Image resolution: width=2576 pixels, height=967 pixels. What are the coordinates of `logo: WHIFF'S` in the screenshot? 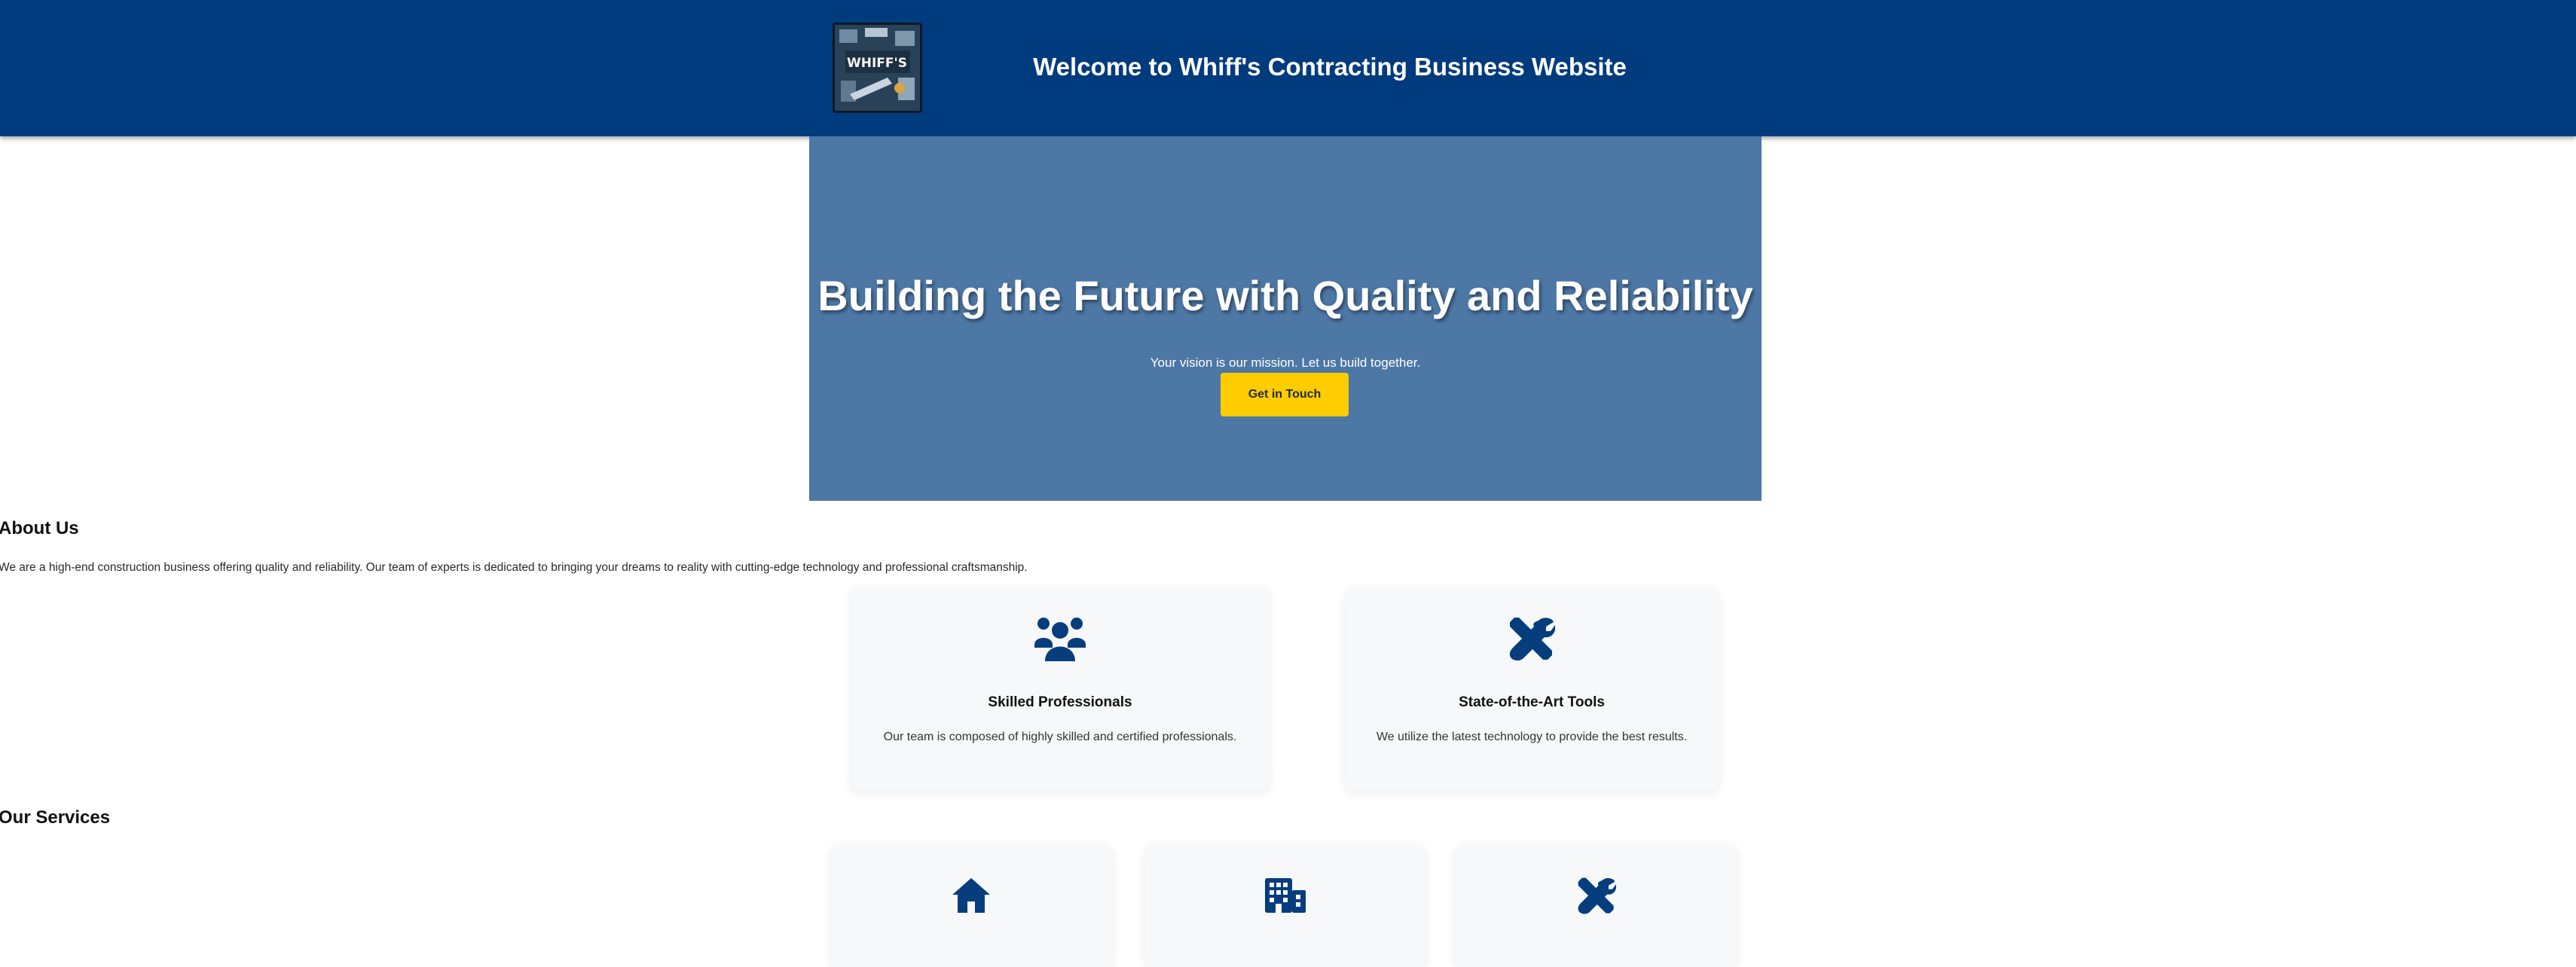 It's located at (878, 68).